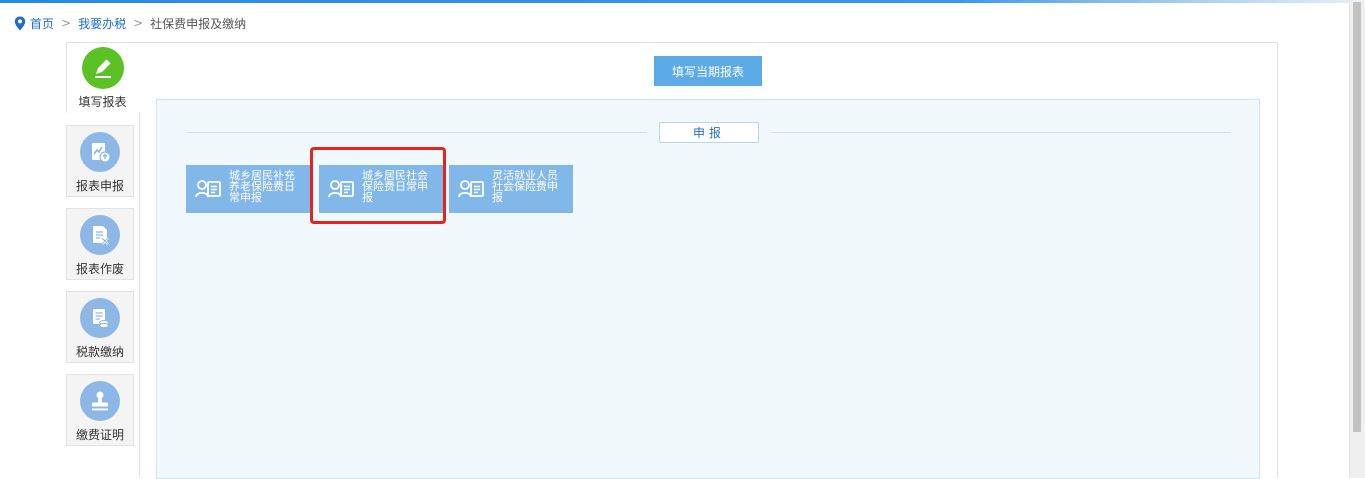 Image resolution: width=1365 pixels, height=479 pixels. Describe the element at coordinates (100, 318) in the screenshot. I see `tax-payment-icon` at that location.